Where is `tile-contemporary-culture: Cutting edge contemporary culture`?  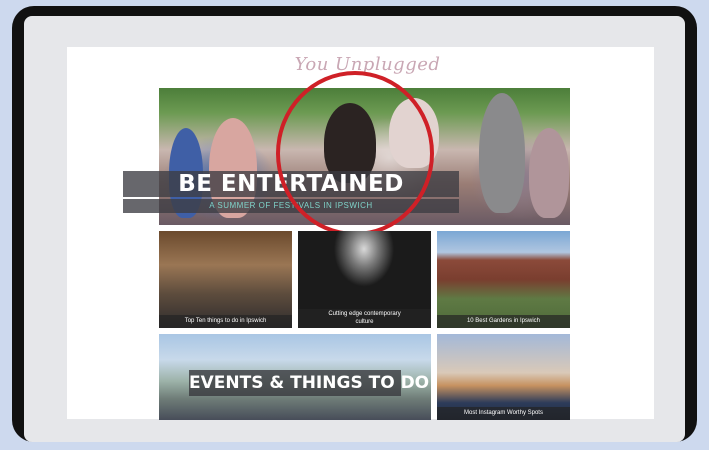
tile-contemporary-culture: Cutting edge contemporary culture is located at coordinates (364, 279).